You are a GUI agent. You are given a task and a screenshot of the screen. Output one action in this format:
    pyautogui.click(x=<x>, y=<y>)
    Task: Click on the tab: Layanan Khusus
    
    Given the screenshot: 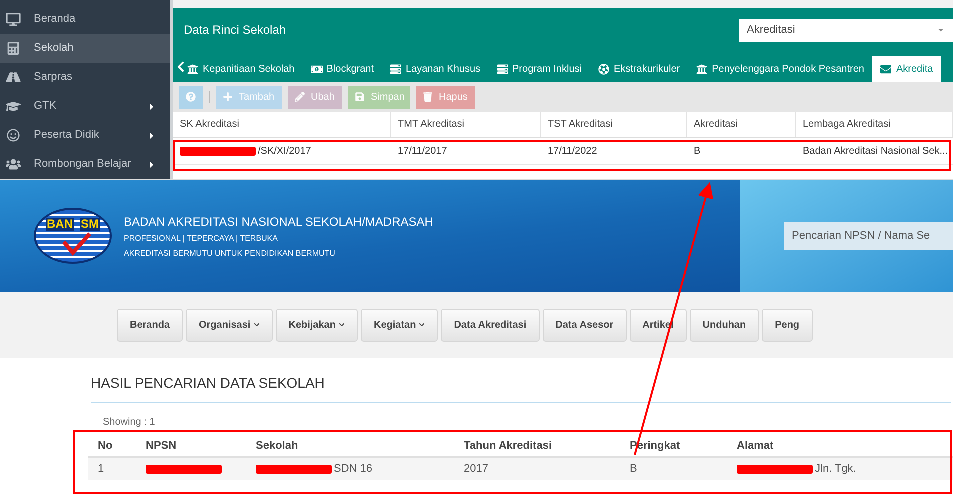 What is the action you would take?
    pyautogui.click(x=435, y=69)
    